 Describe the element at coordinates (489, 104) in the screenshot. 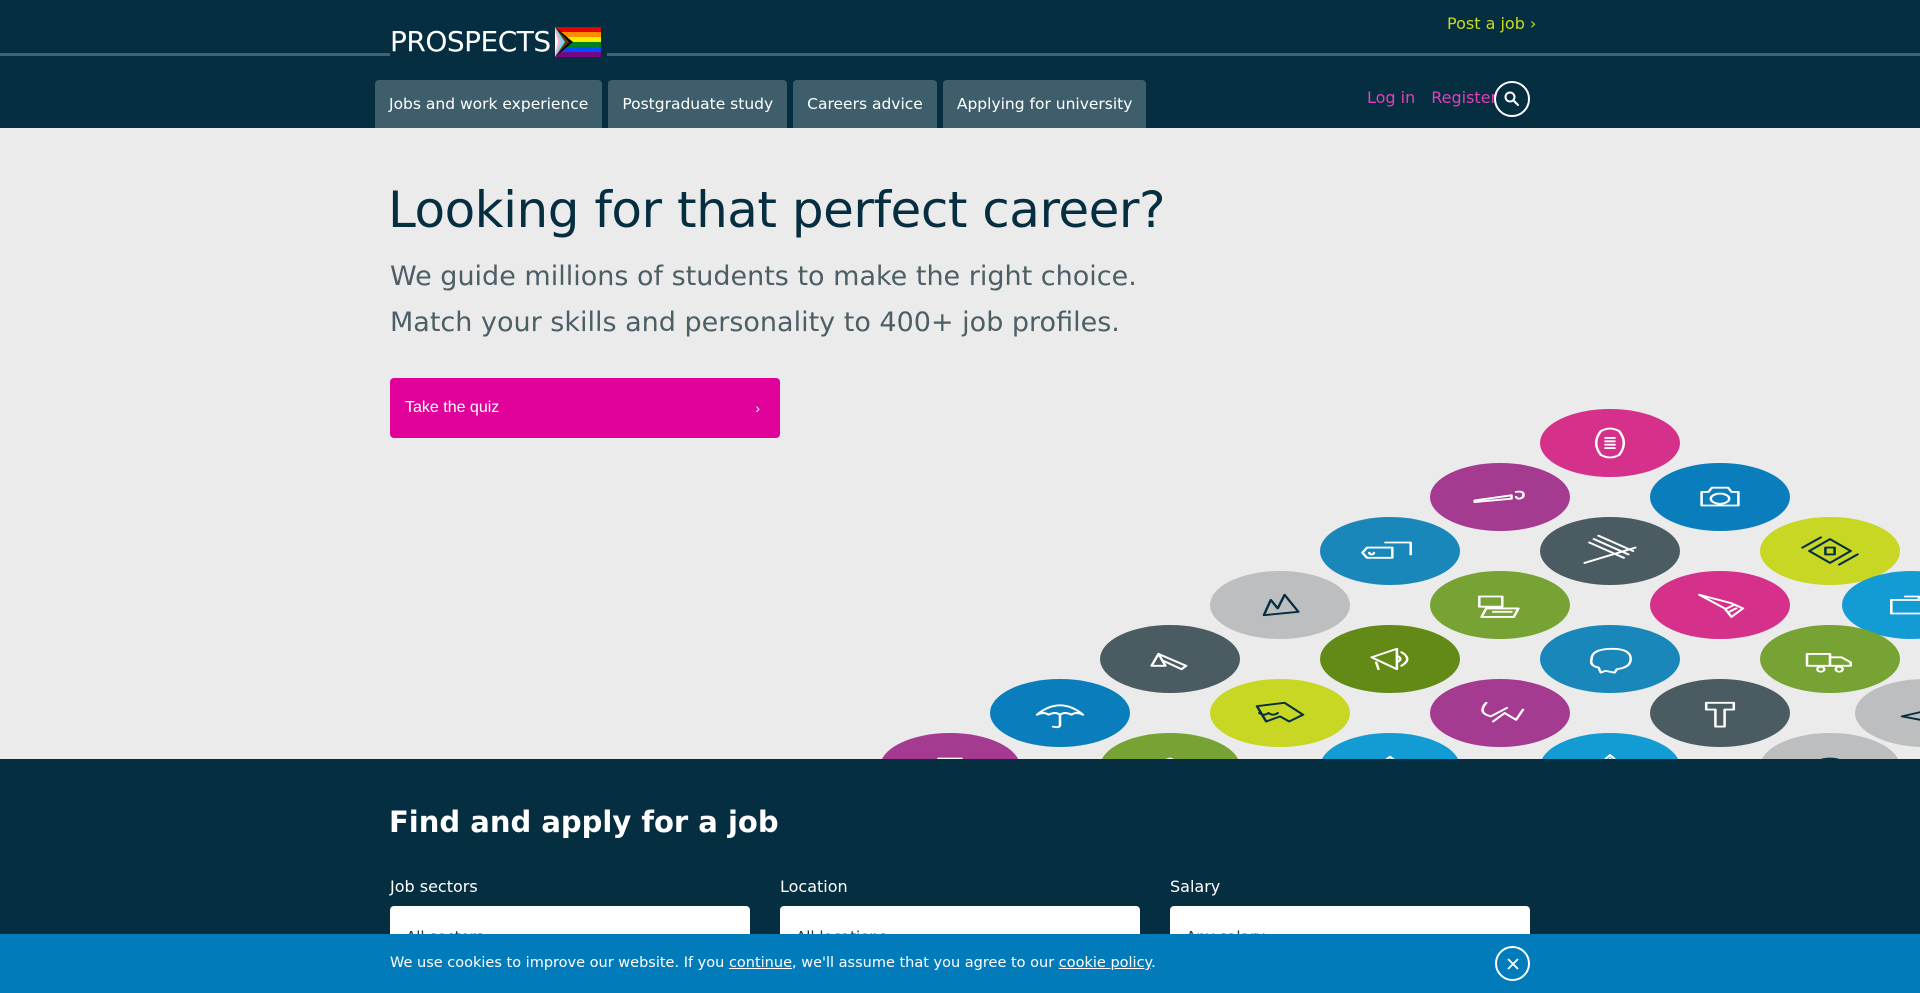

I see `nav-tab-jobs: Jobs and work experience` at that location.